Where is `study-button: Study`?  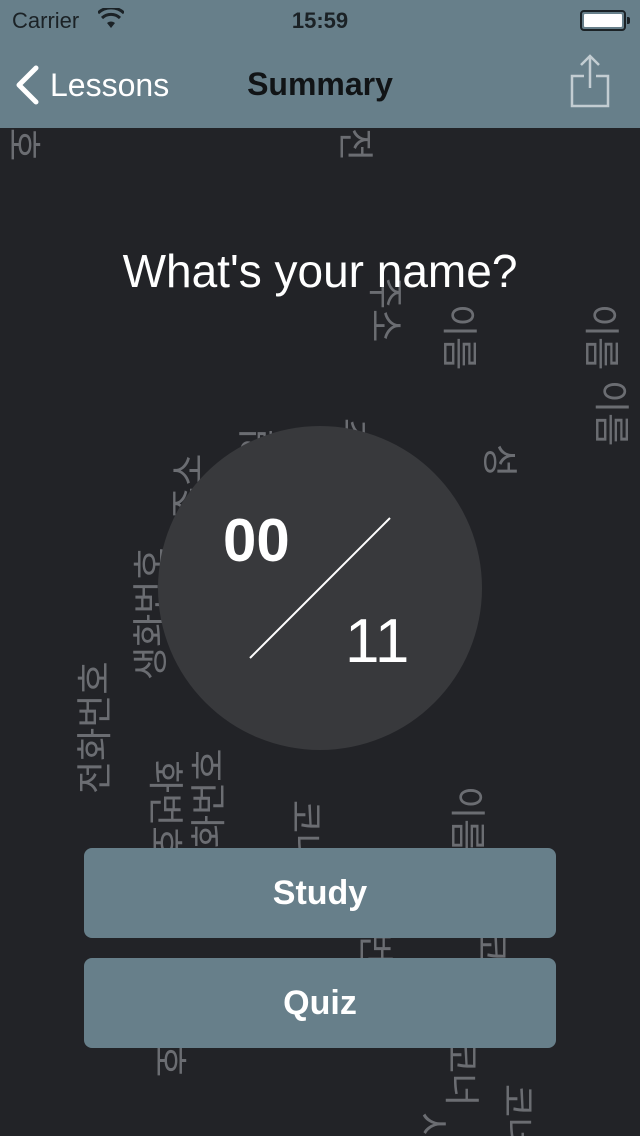
study-button: Study is located at coordinates (320, 893).